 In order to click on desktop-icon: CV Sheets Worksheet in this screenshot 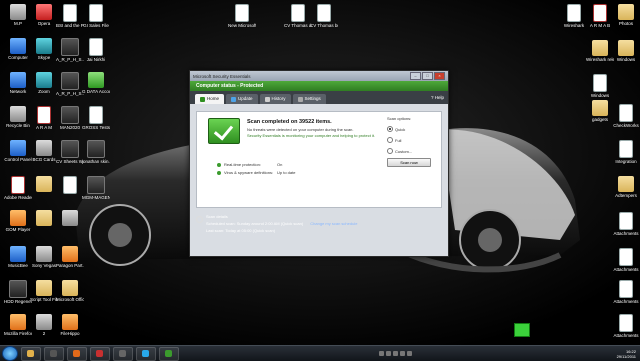, I will do `click(70, 152)`.